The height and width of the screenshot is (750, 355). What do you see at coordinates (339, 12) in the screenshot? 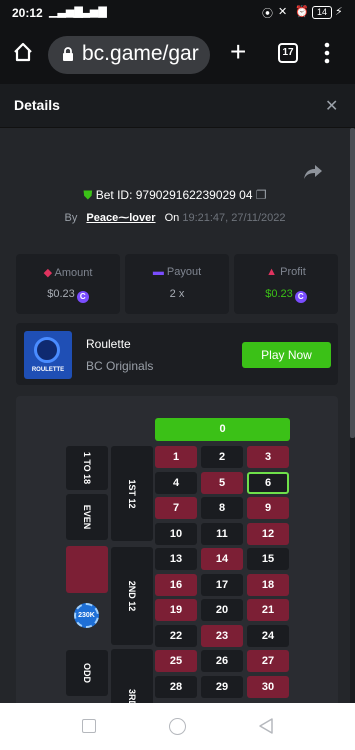
I see `charging-icon: ⚡` at bounding box center [339, 12].